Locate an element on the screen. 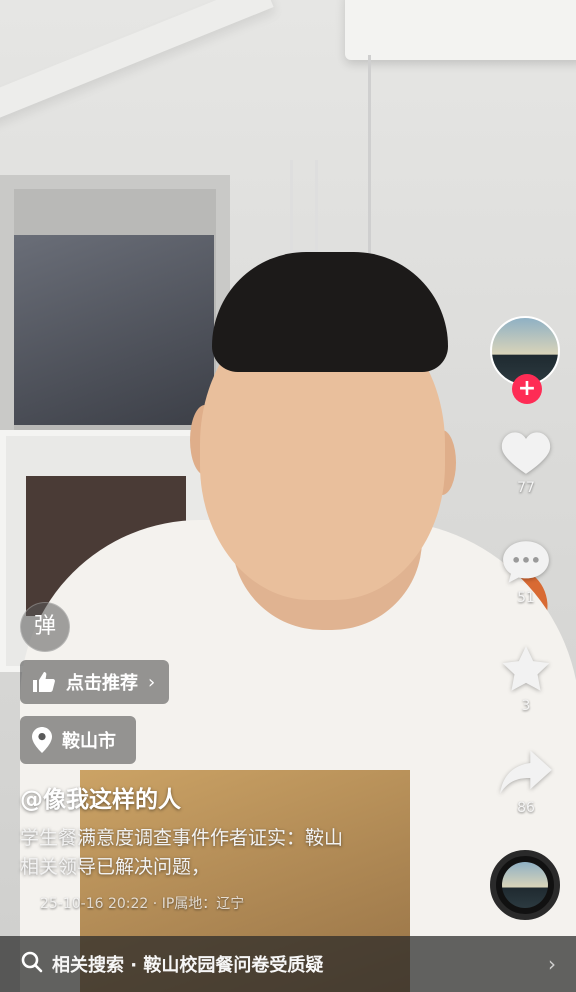 This screenshot has width=576, height=992. ceiling-beam is located at coordinates (137, 63).